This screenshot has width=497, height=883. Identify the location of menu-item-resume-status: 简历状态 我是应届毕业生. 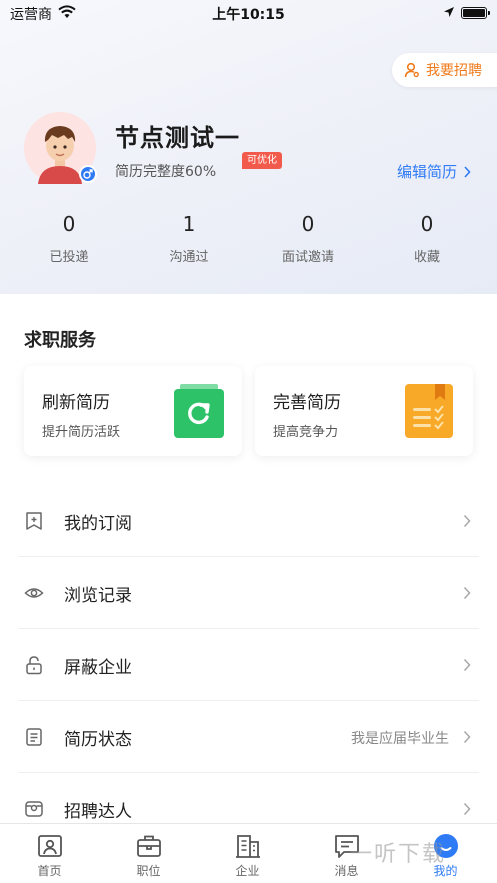
(248, 737).